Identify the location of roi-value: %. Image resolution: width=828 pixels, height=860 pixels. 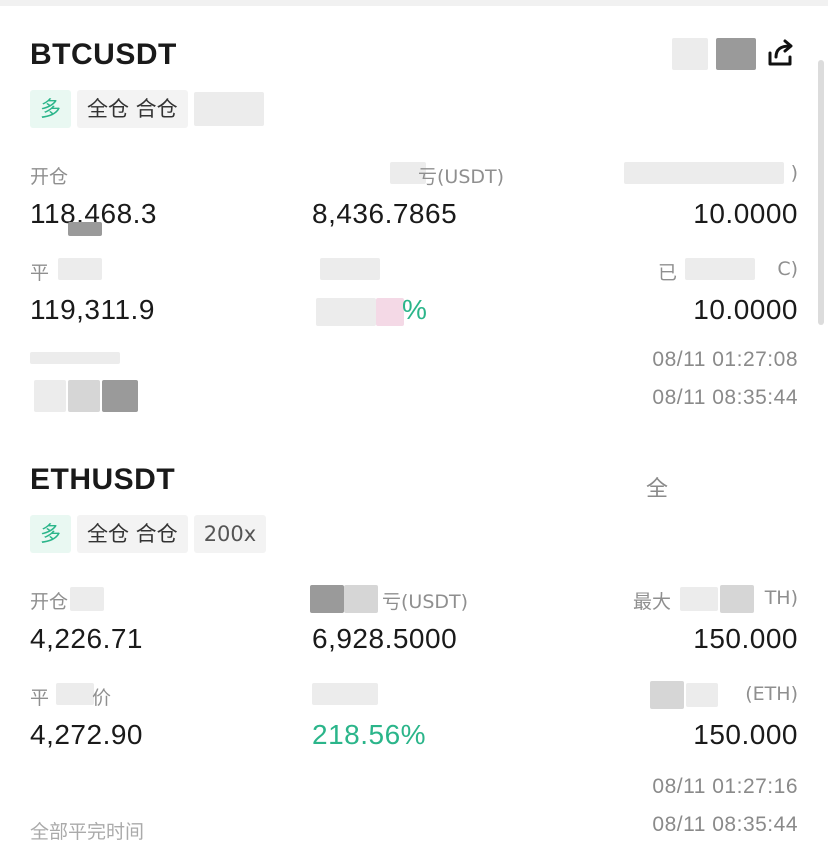
(415, 309).